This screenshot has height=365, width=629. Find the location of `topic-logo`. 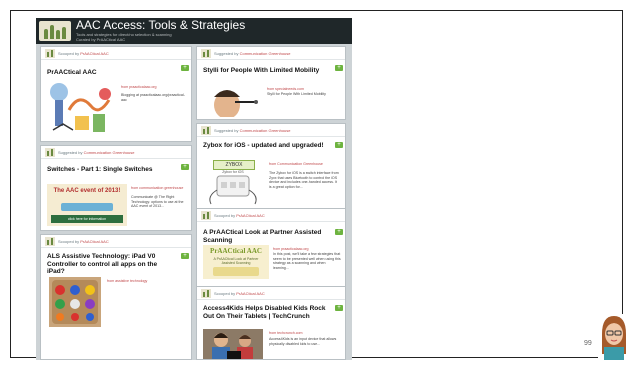

topic-logo is located at coordinates (55, 31).